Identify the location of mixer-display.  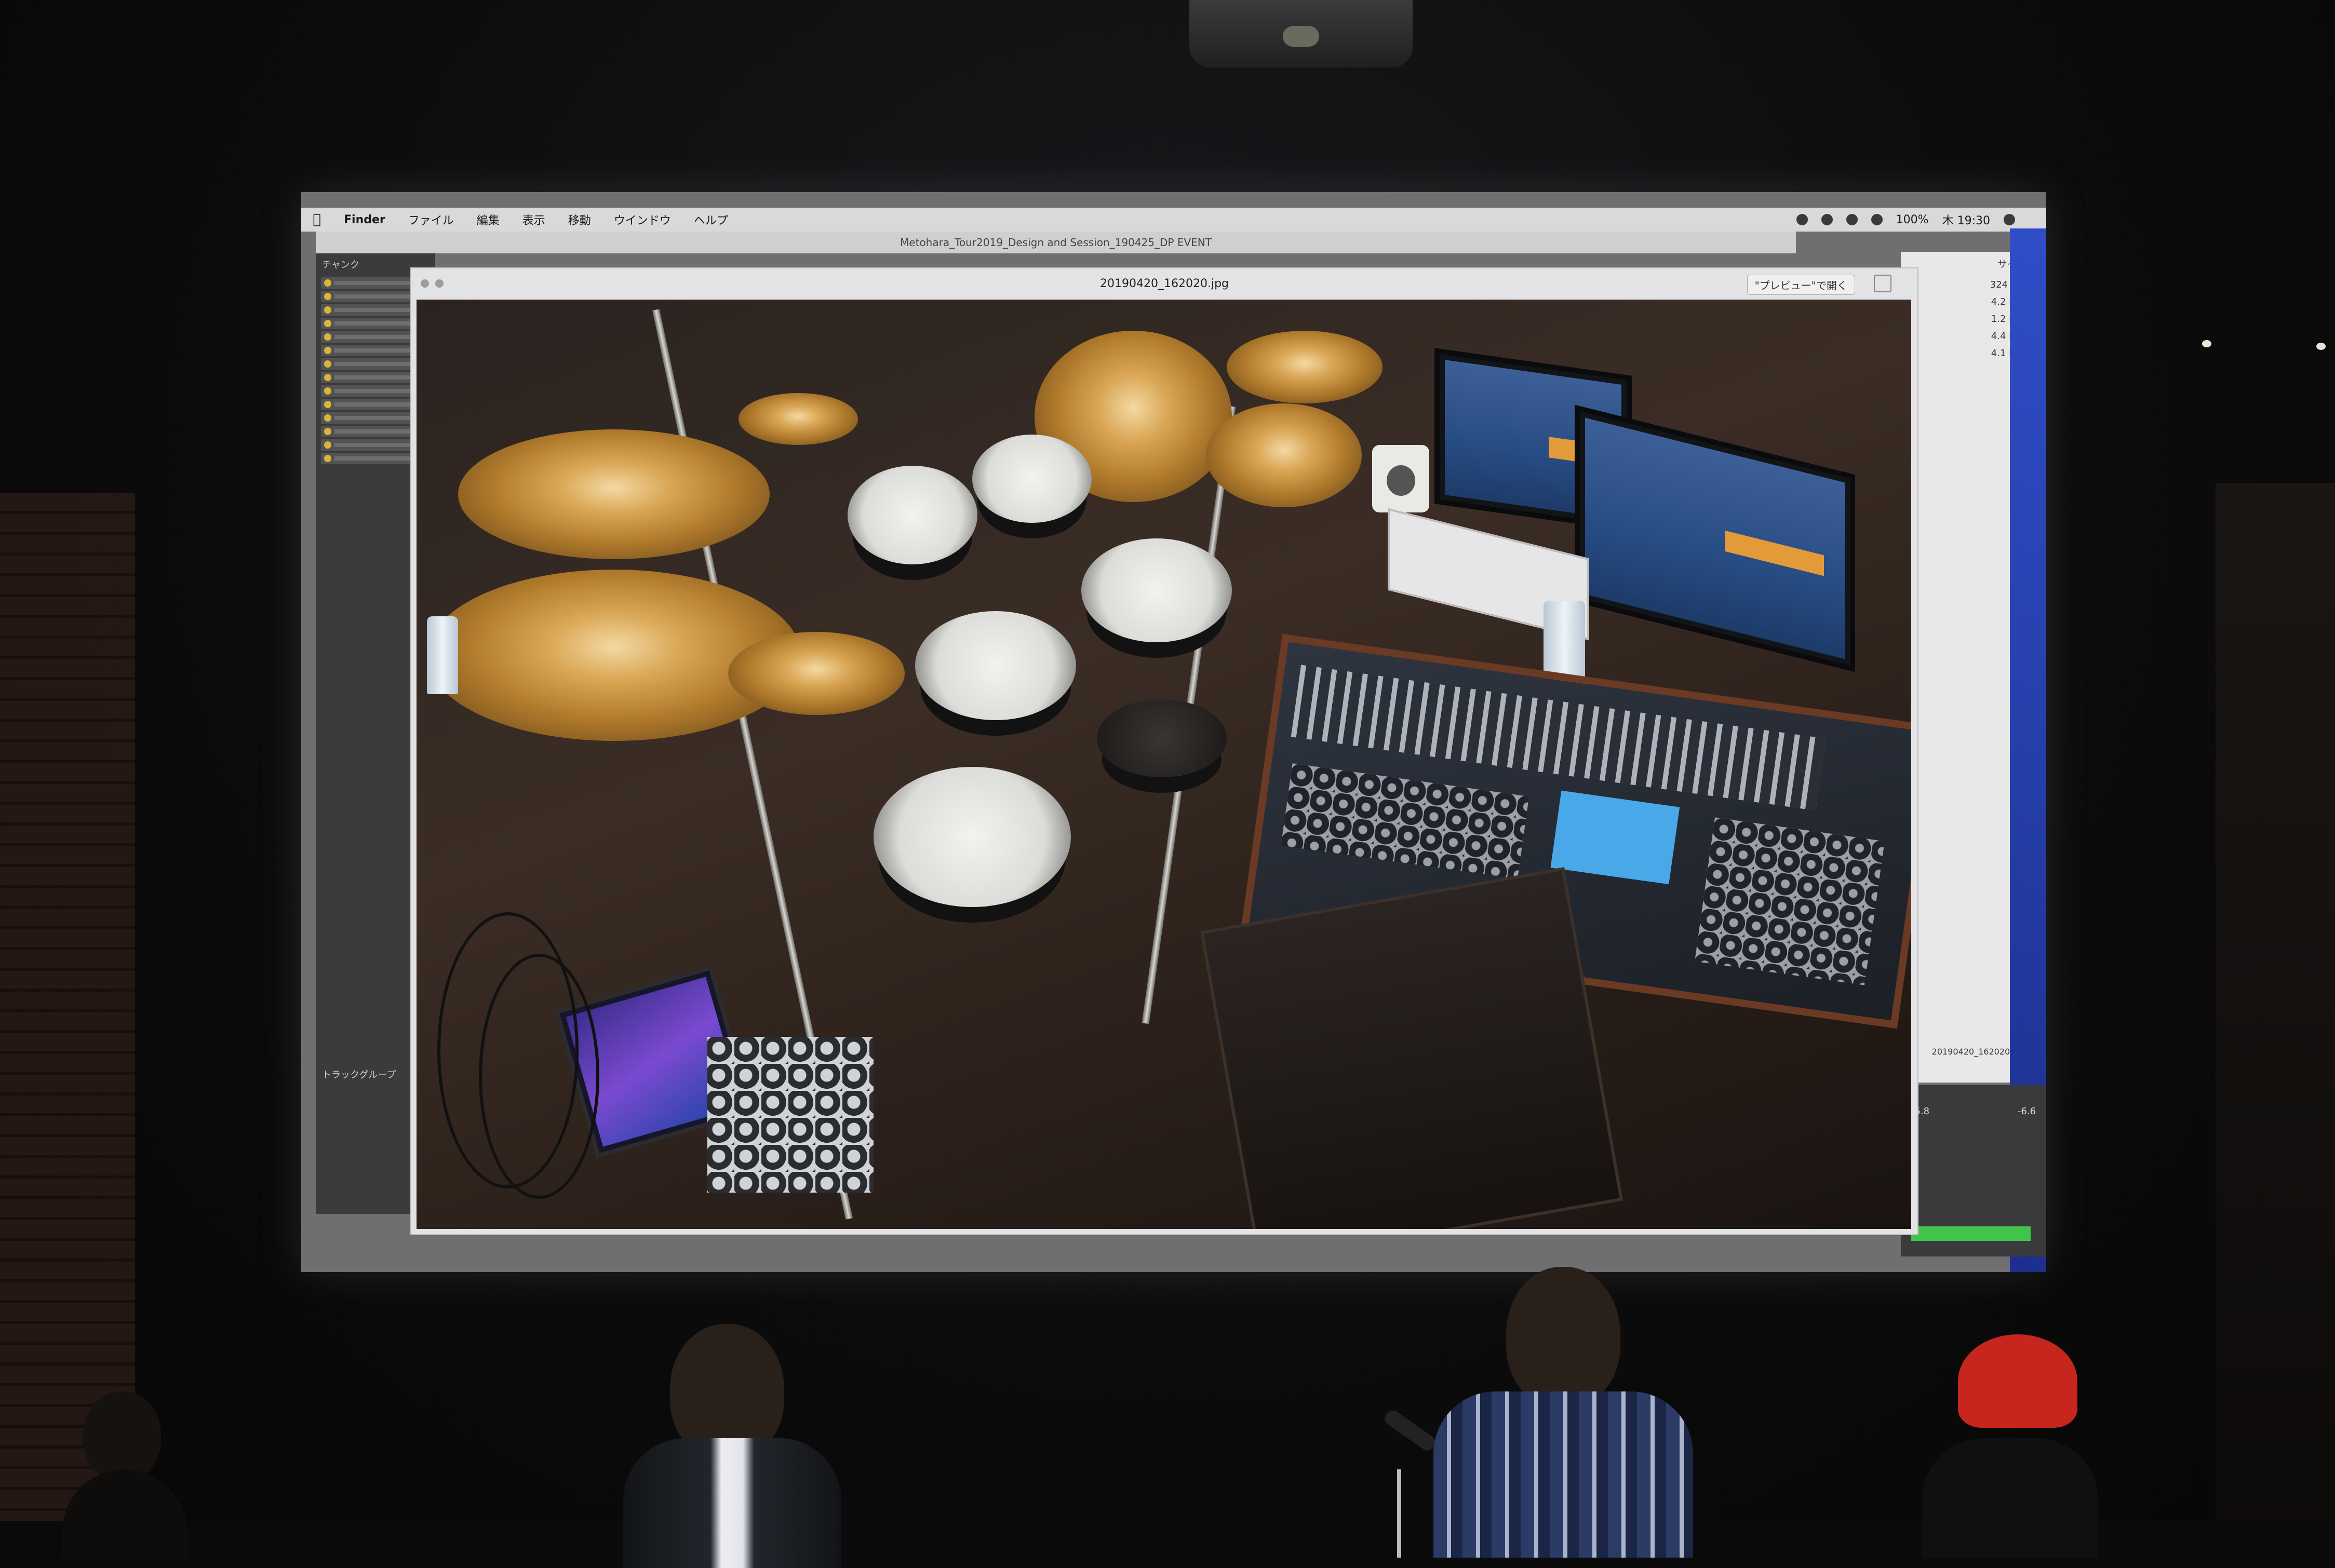
(1615, 837).